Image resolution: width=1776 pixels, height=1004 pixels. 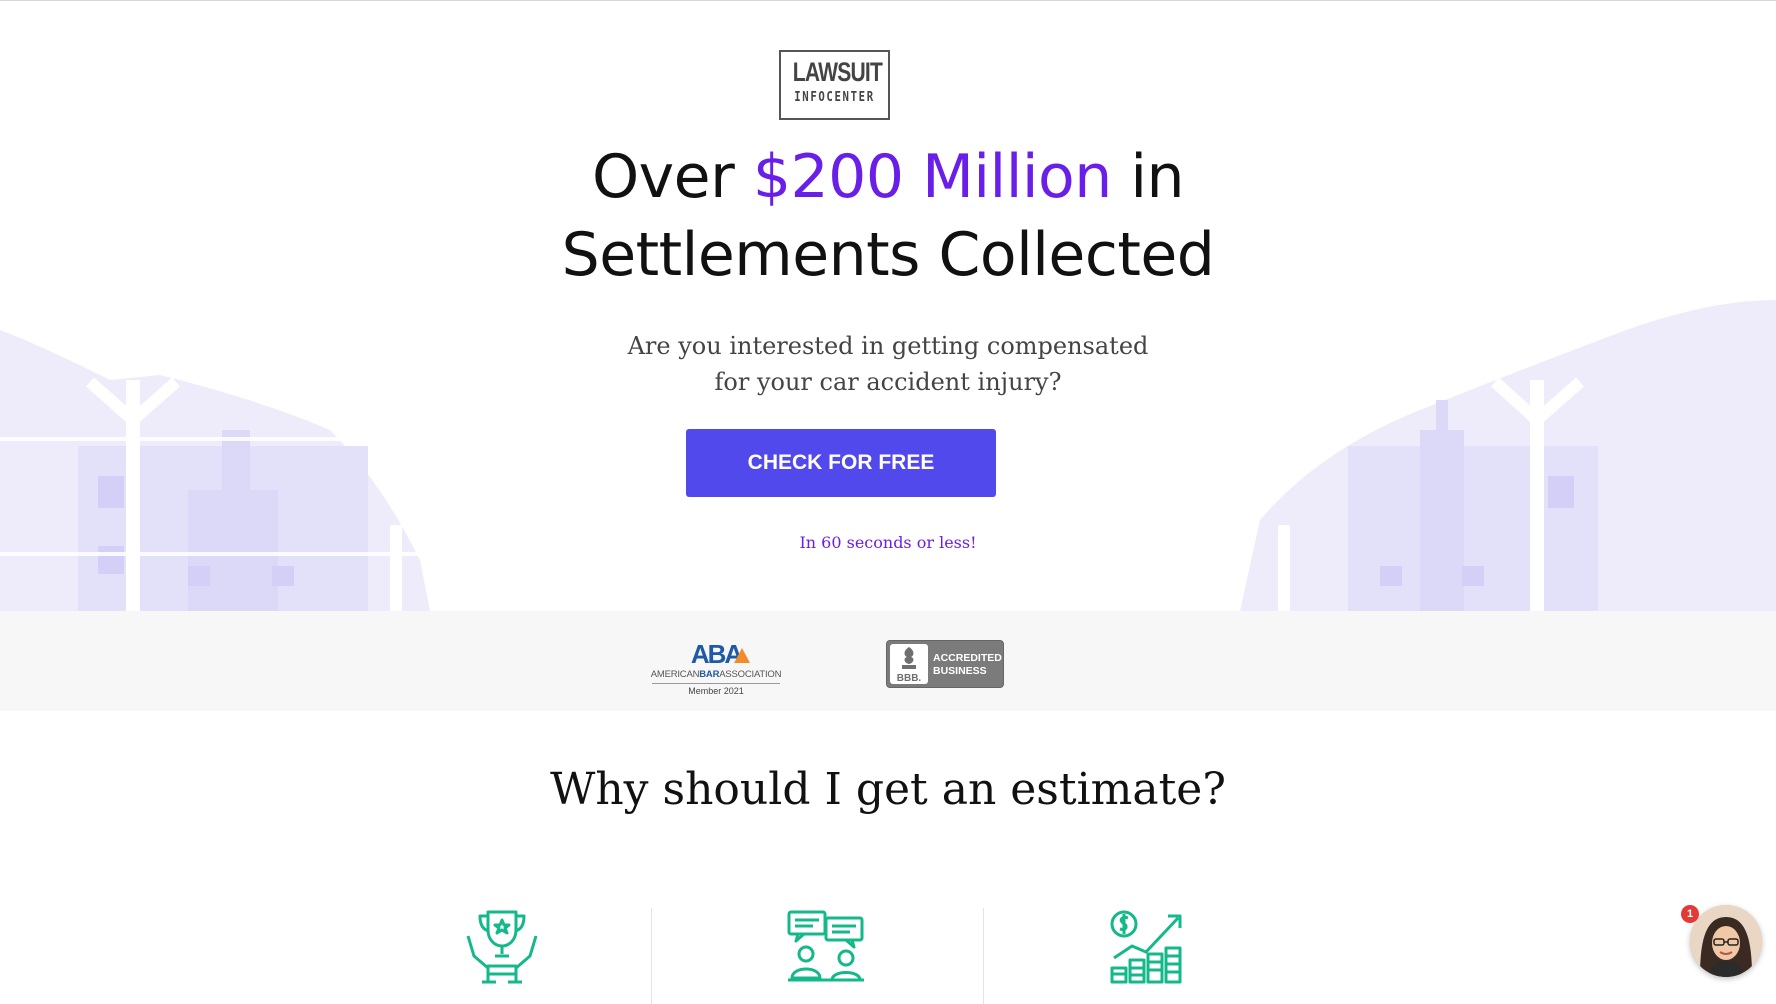 I want to click on bbb-torch-svg: BBB., so click(x=909, y=665).